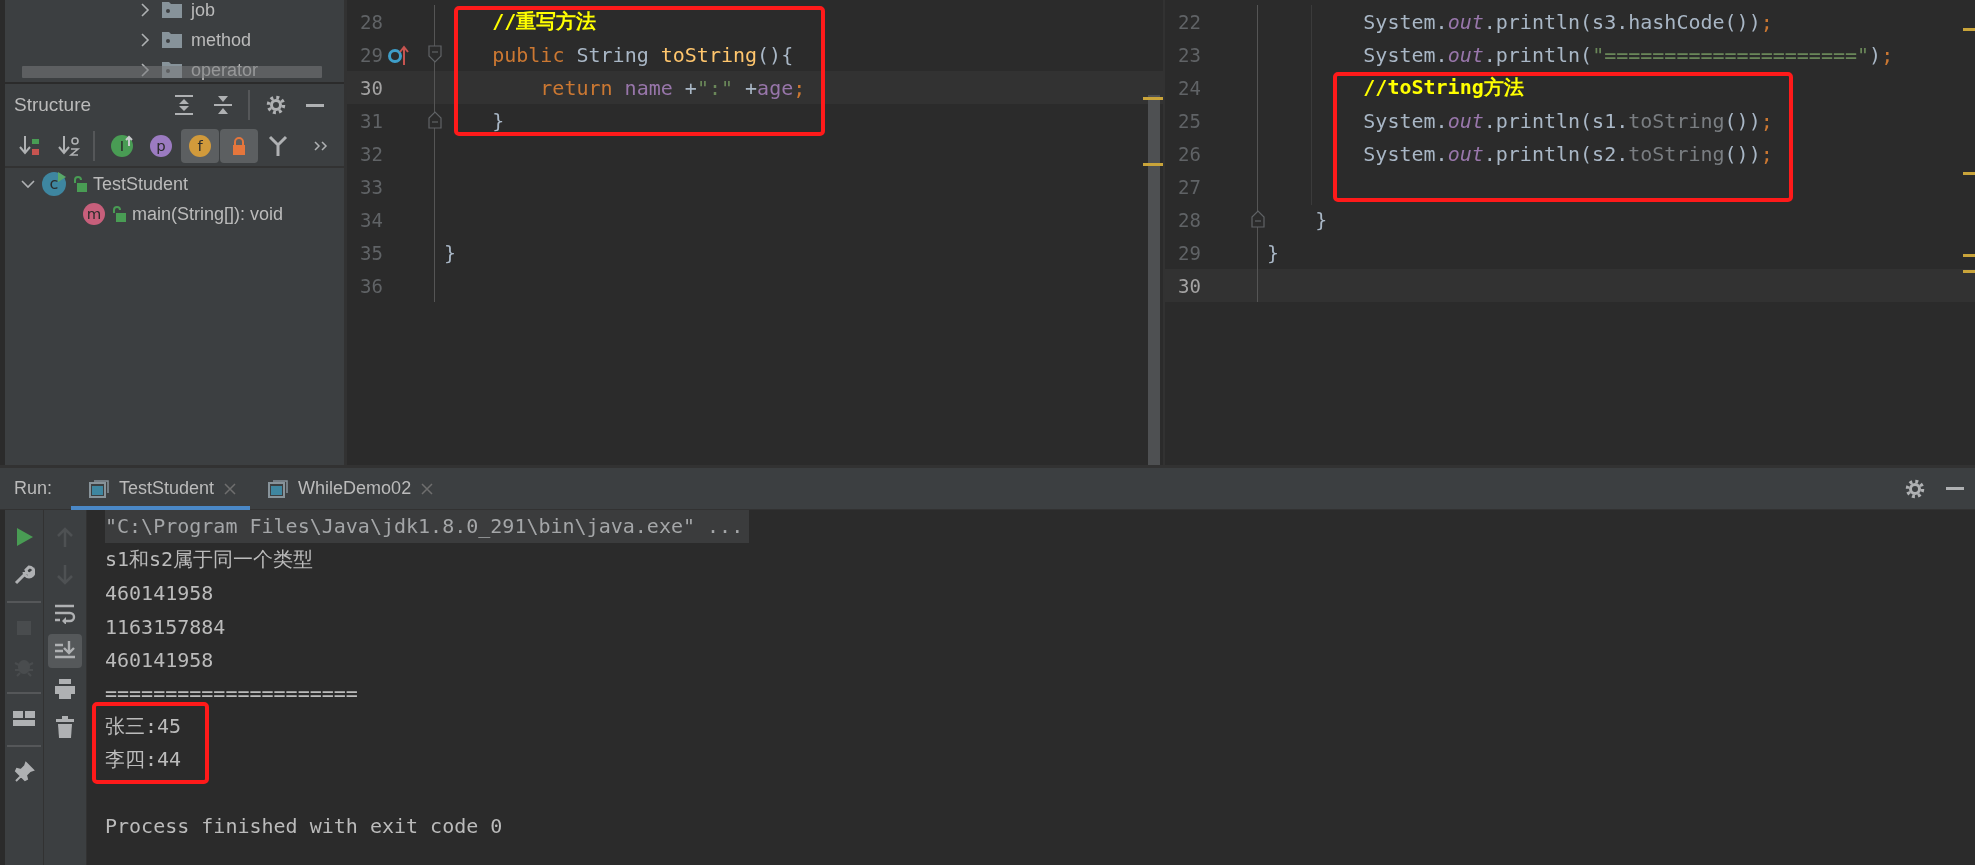 This screenshot has height=865, width=1975. I want to click on tree-item: method, so click(174, 40).